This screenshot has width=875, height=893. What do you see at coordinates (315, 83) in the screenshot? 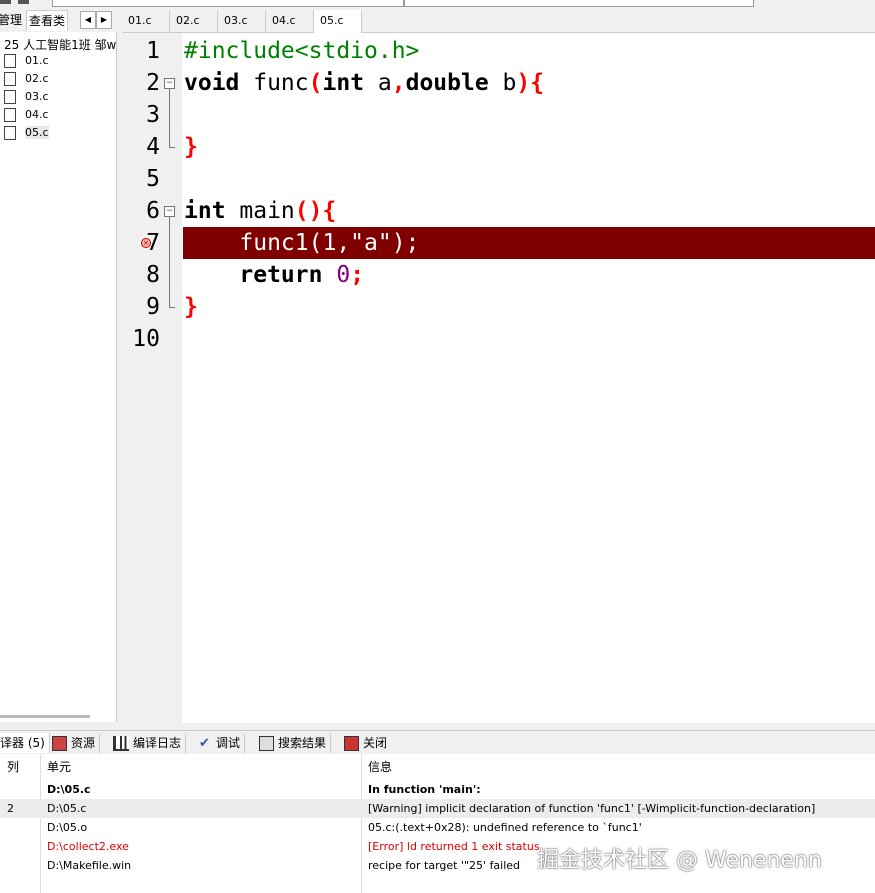
I see `punctuation-token: (` at bounding box center [315, 83].